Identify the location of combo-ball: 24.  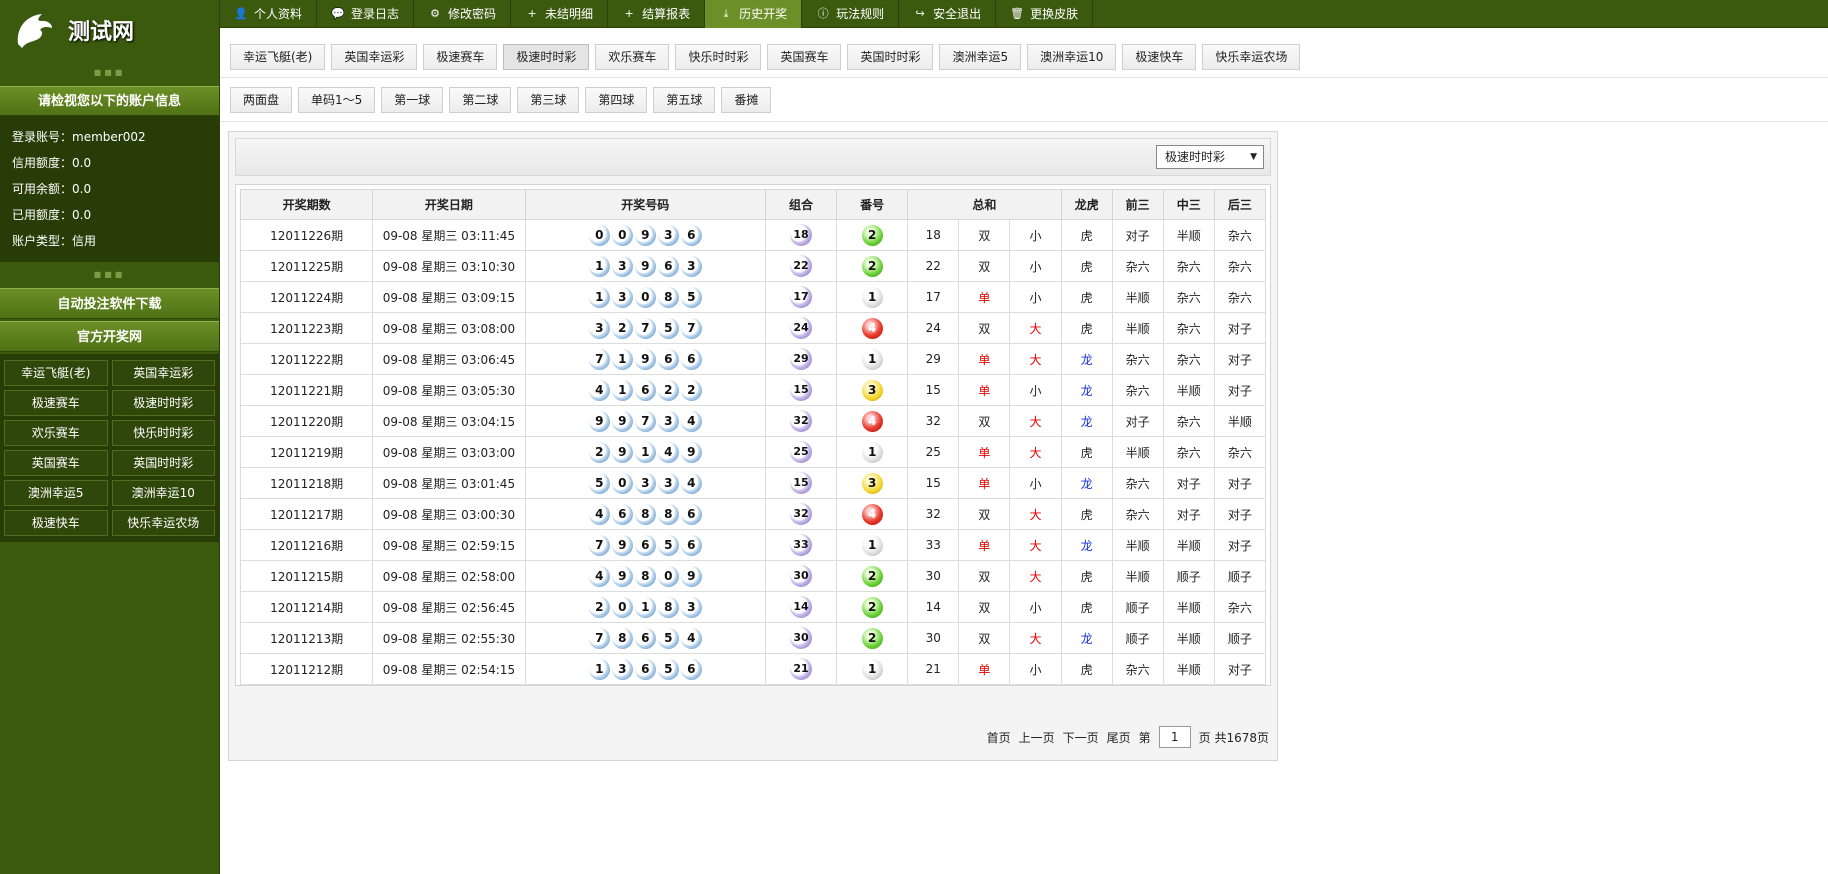
(801, 328).